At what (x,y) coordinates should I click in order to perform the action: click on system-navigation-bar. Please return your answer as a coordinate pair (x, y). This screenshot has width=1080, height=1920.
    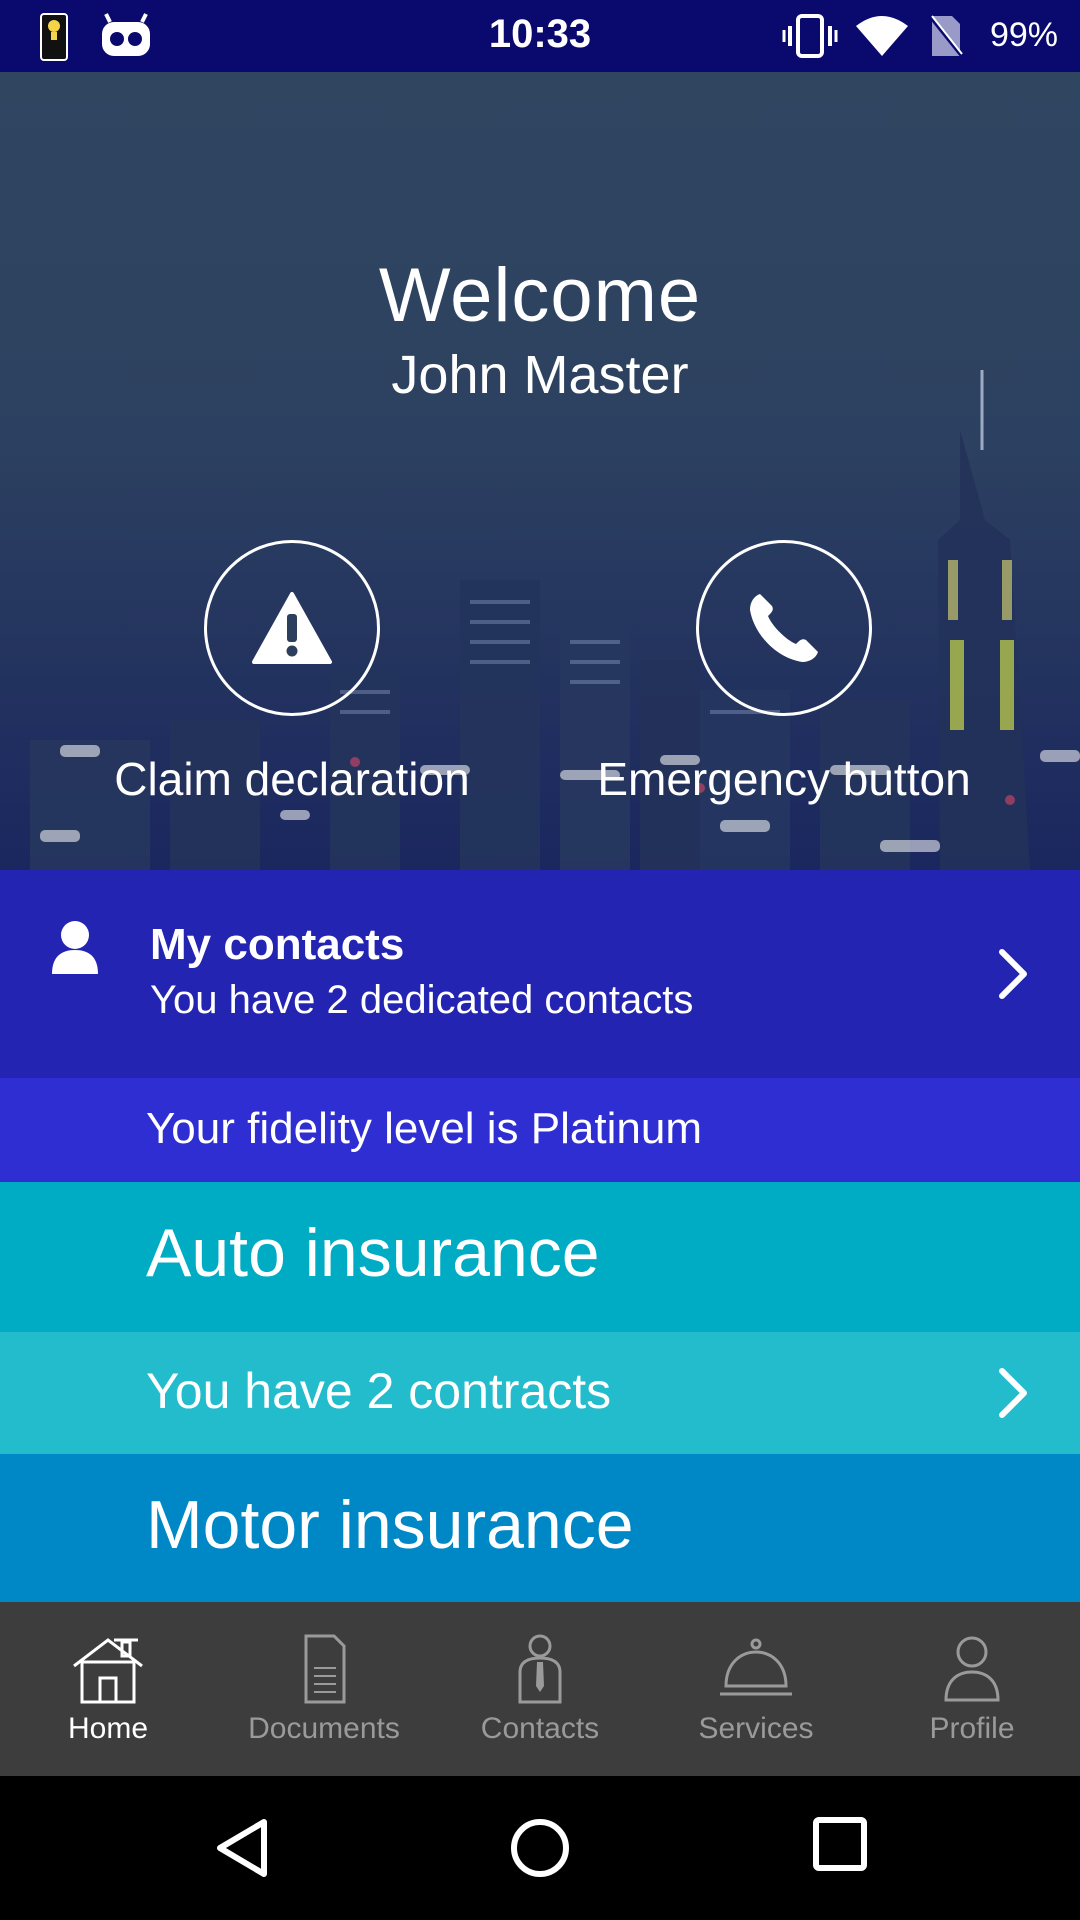
    Looking at the image, I should click on (540, 1848).